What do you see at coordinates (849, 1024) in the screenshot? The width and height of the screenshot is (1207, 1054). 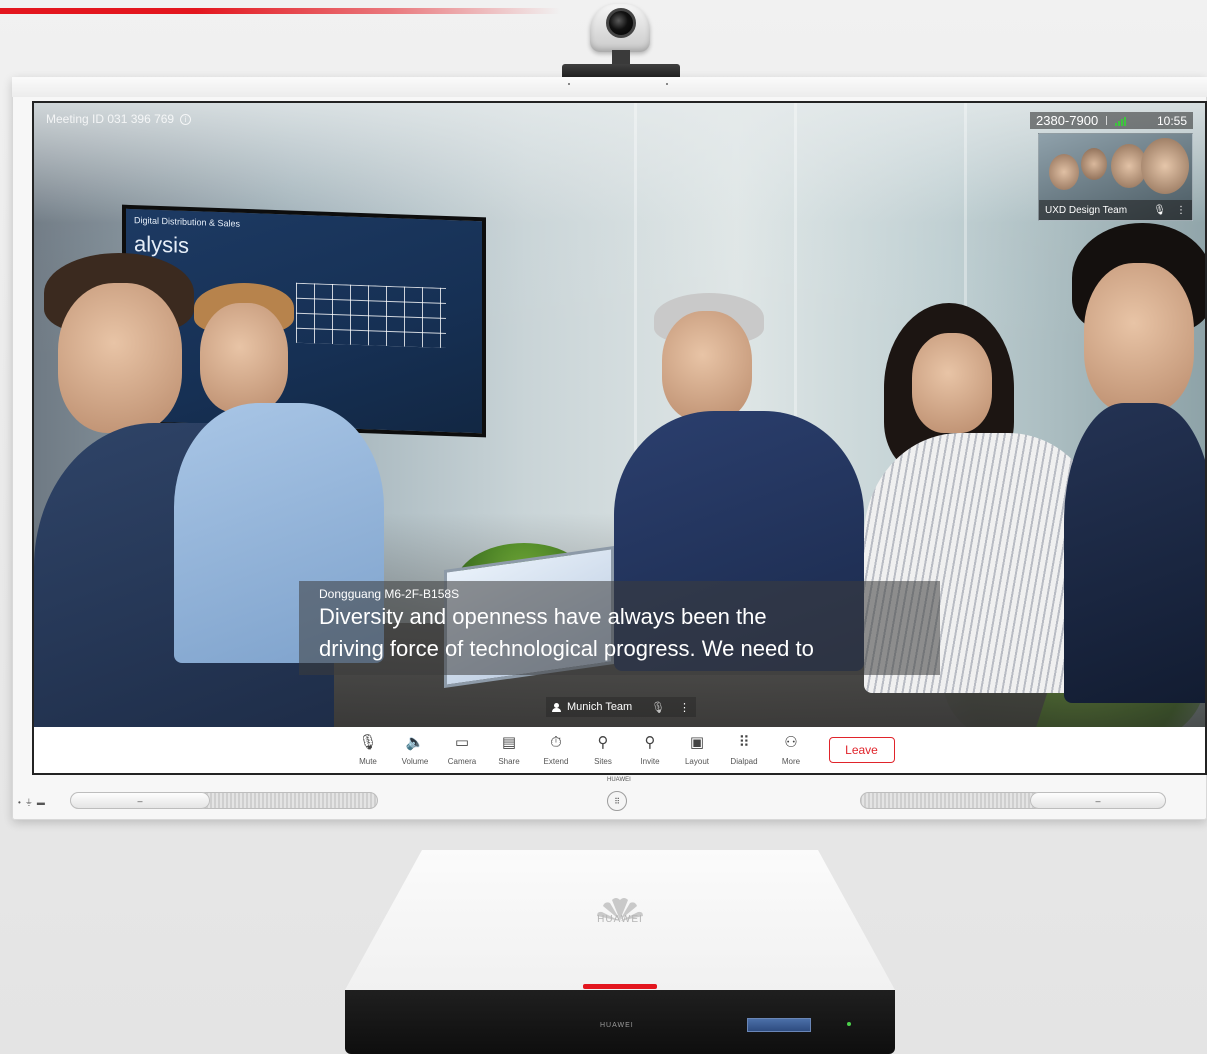 I see `power-led-icon` at bounding box center [849, 1024].